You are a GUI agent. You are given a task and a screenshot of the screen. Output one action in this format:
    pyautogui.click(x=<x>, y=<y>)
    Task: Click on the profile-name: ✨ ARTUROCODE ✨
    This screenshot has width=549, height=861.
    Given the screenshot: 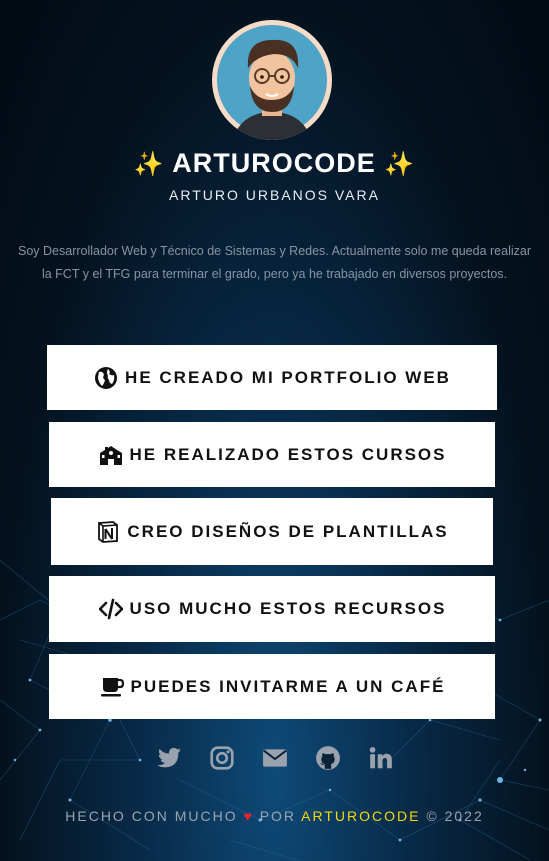 What is the action you would take?
    pyautogui.click(x=274, y=163)
    